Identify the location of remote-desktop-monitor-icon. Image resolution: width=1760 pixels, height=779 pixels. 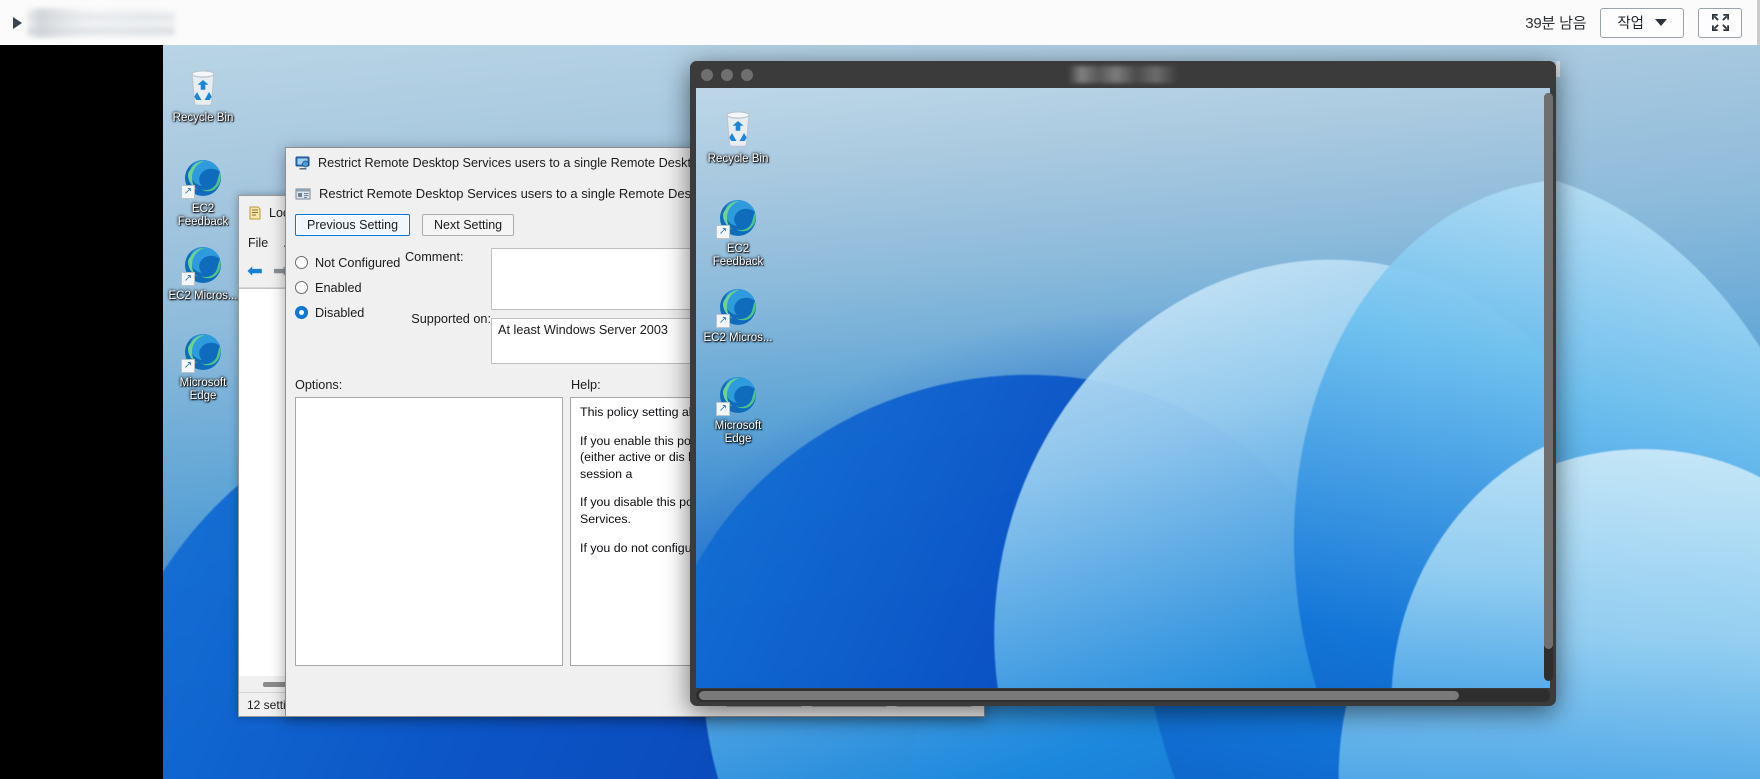
(302, 162).